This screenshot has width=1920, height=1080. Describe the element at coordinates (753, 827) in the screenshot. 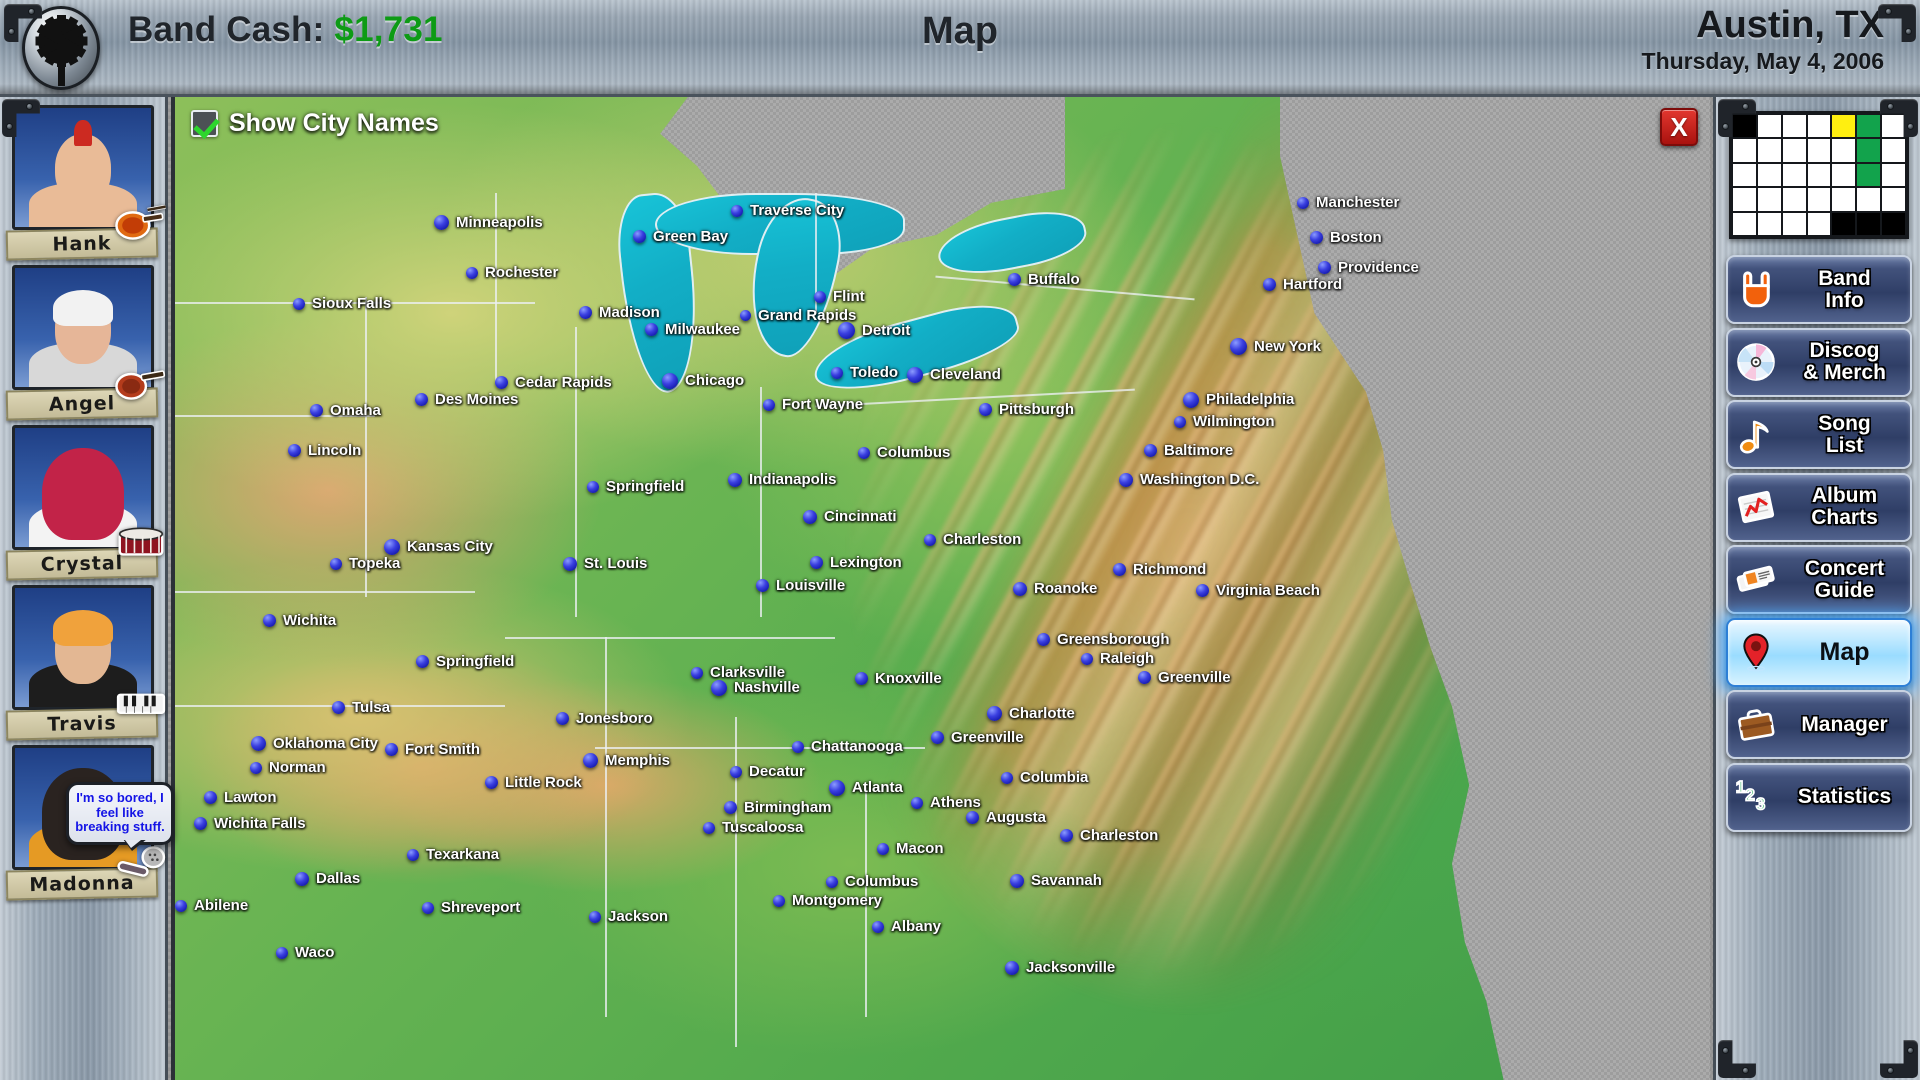

I see `map-city-marker: Tuscaloosa` at that location.